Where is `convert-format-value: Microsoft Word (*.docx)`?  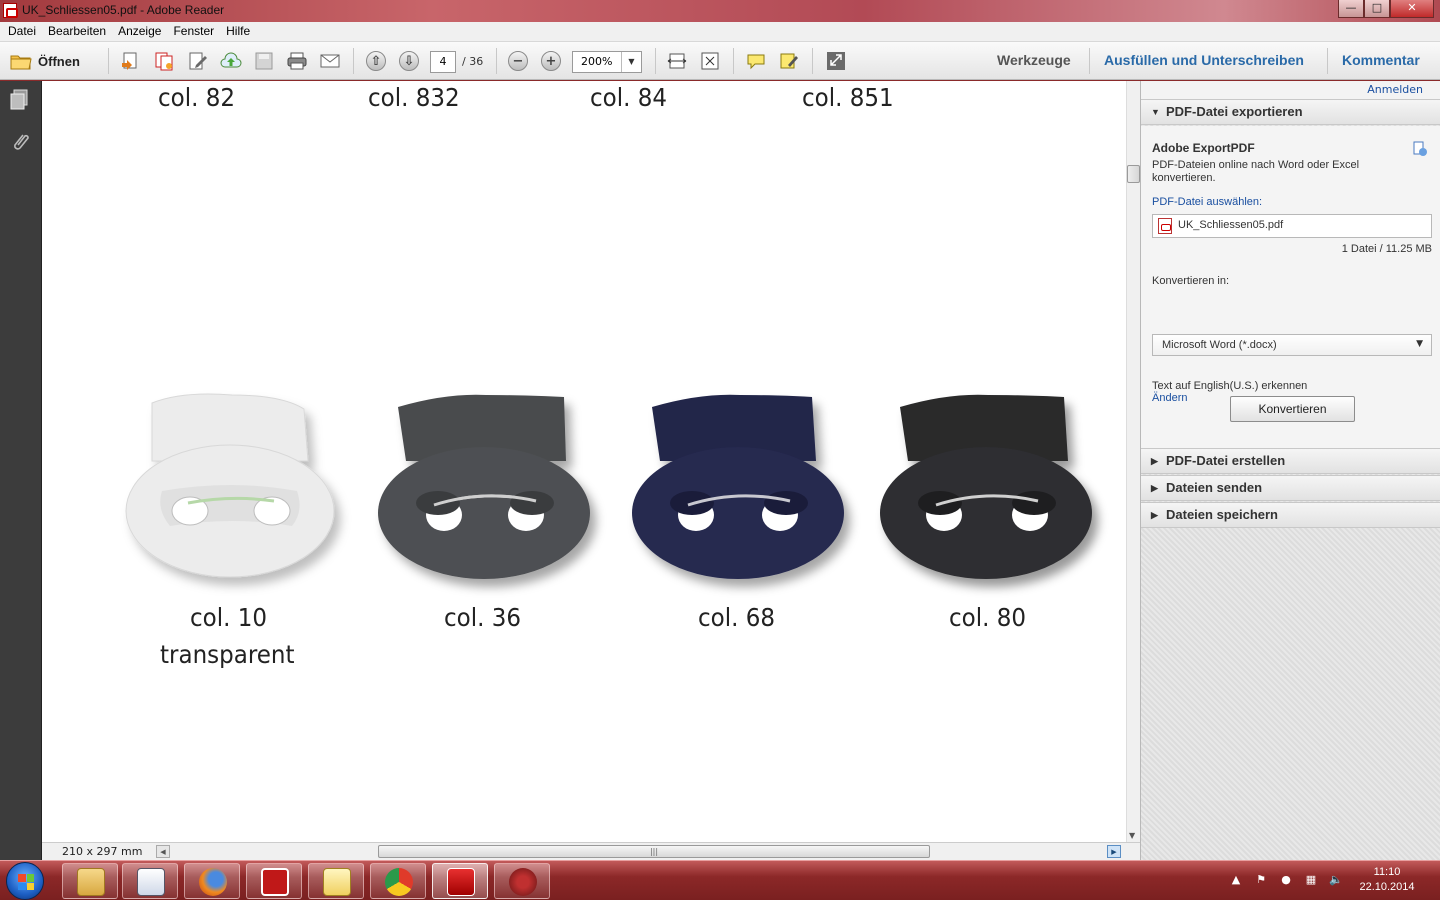 convert-format-value: Microsoft Word (*.docx) is located at coordinates (1219, 345).